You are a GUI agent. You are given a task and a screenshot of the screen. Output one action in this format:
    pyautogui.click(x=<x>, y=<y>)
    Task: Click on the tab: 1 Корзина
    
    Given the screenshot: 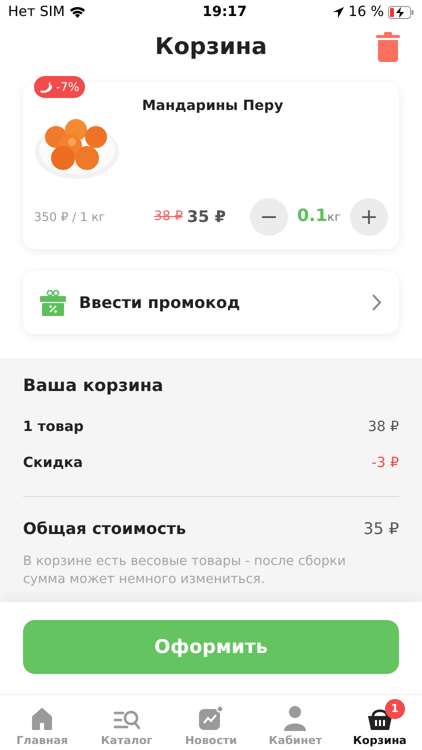 What is the action you would take?
    pyautogui.click(x=380, y=722)
    